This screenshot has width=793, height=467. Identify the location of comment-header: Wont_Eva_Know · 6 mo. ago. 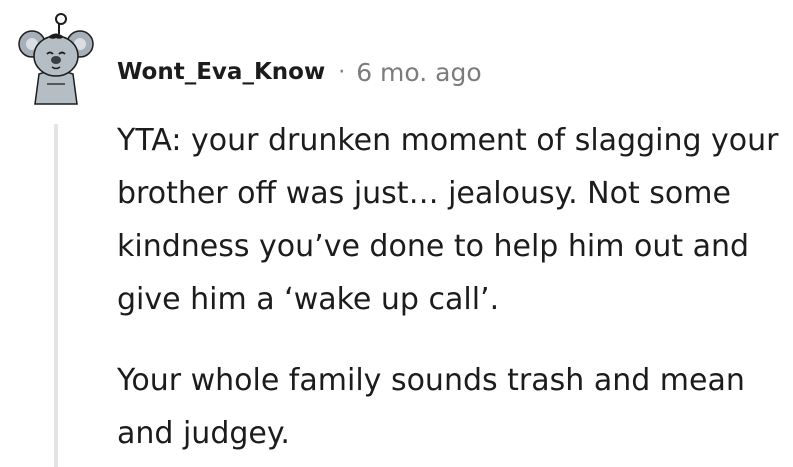
(299, 72).